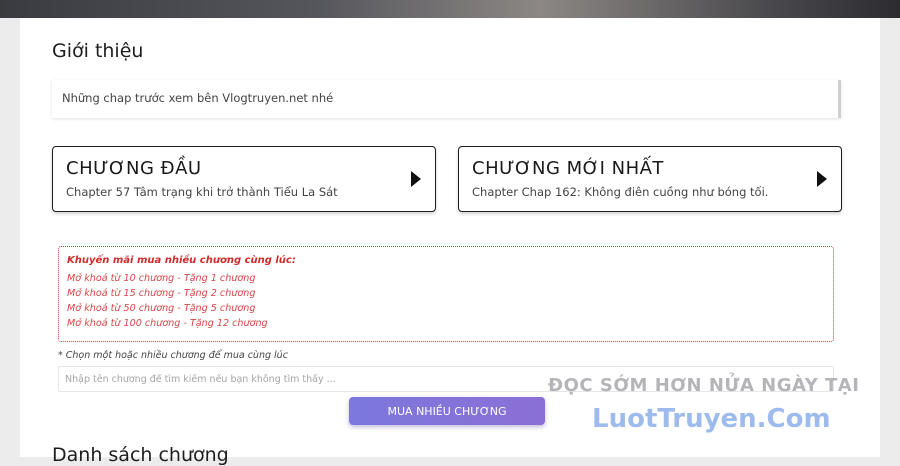 This screenshot has width=900, height=466. What do you see at coordinates (134, 168) in the screenshot?
I see `first-chapter-heading: CHƯƠNG ĐẦU` at bounding box center [134, 168].